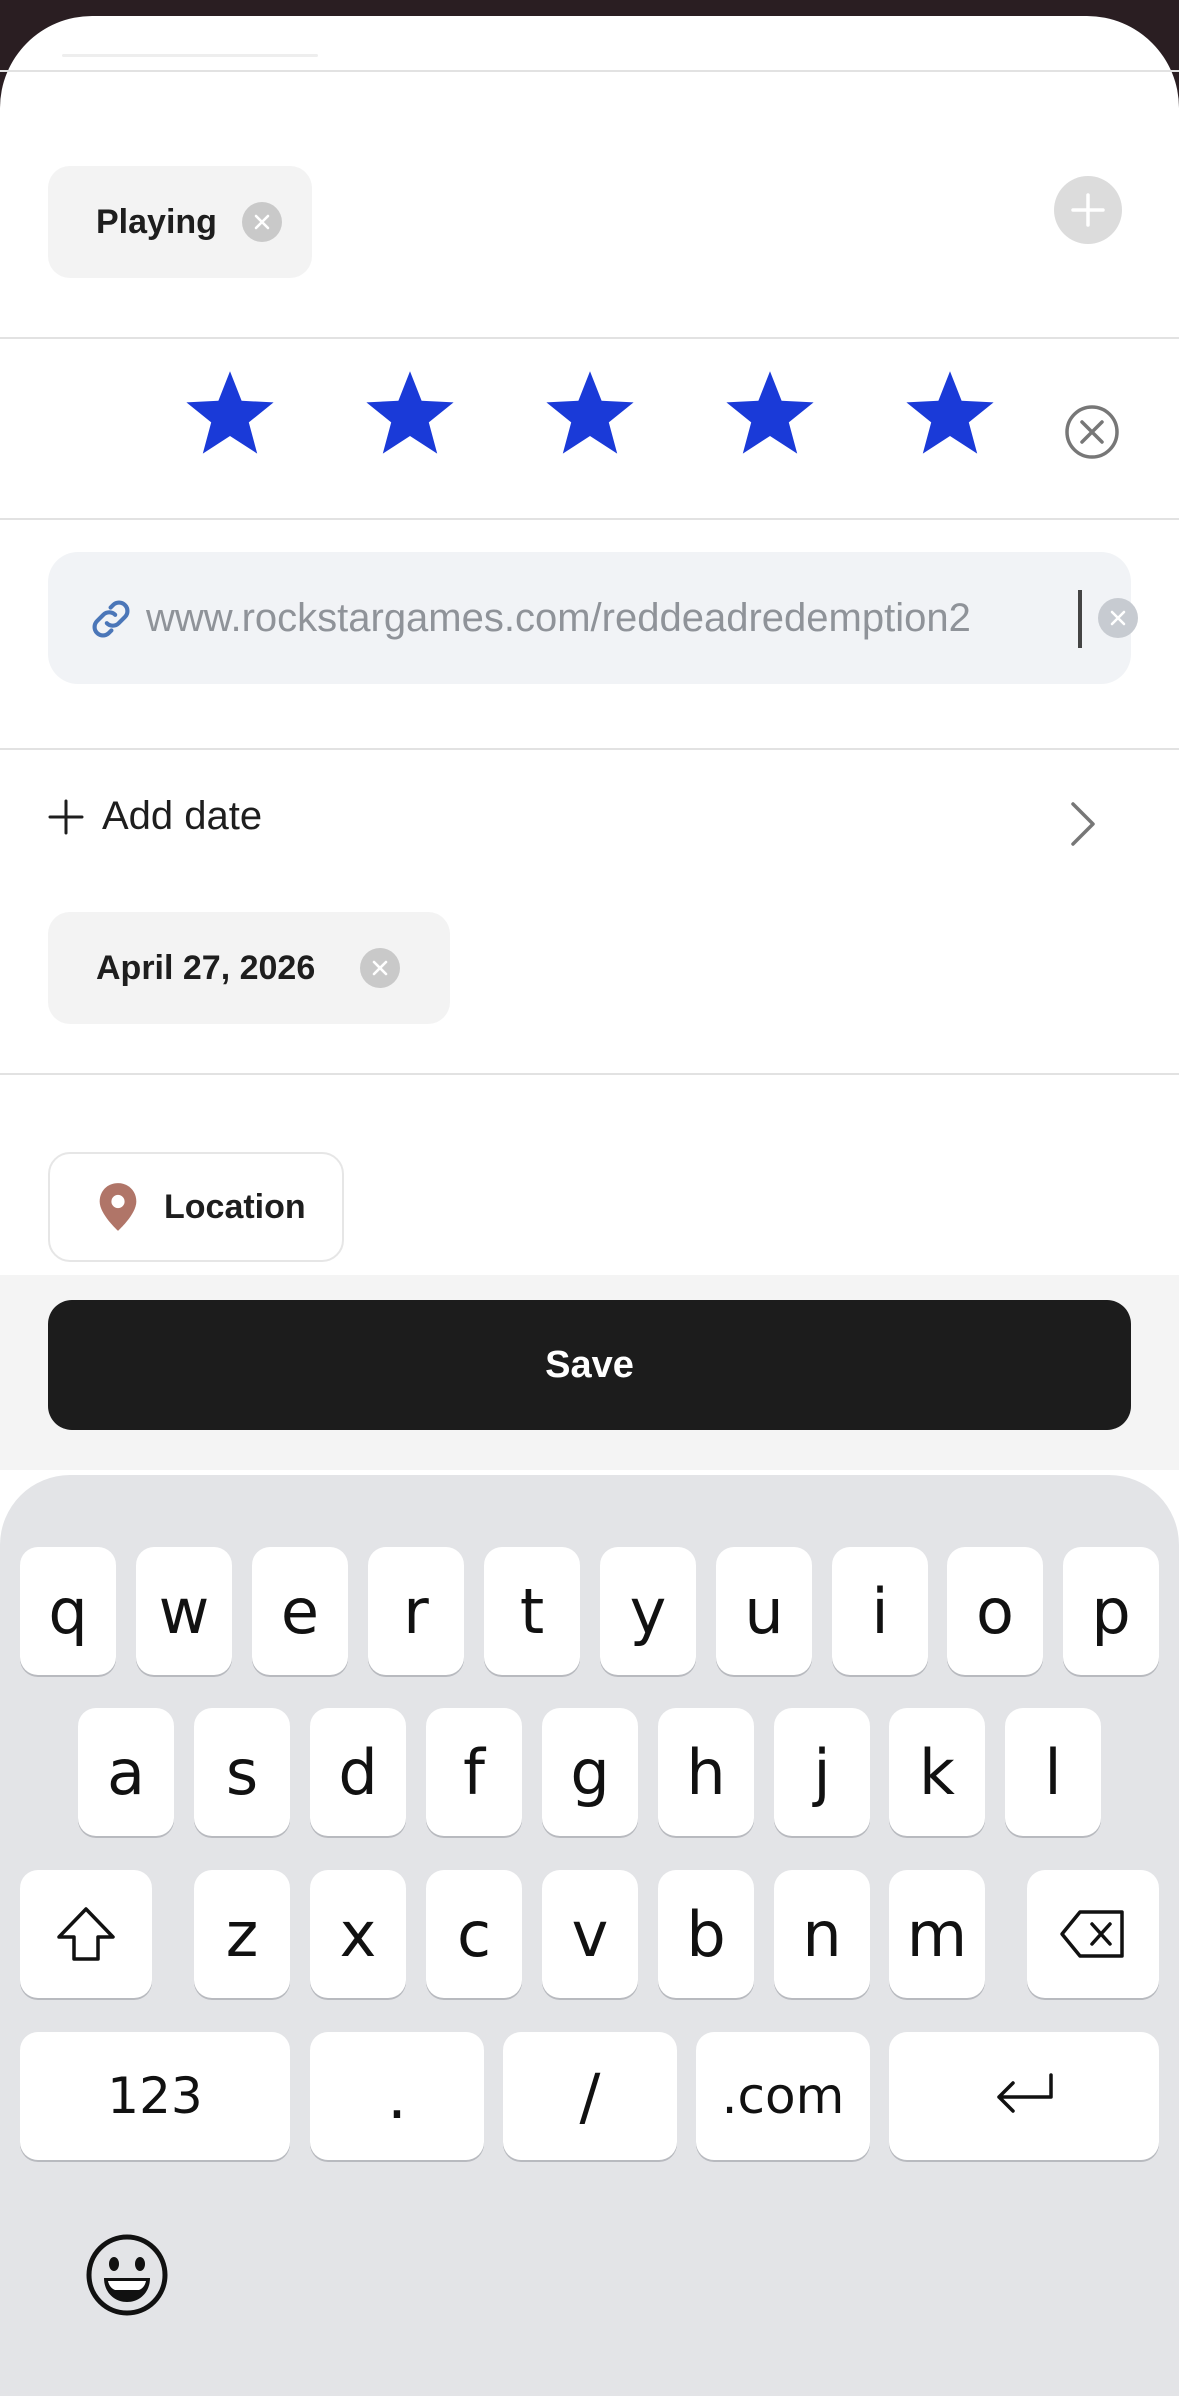 This screenshot has height=2396, width=1179. I want to click on key-n: n, so click(822, 1934).